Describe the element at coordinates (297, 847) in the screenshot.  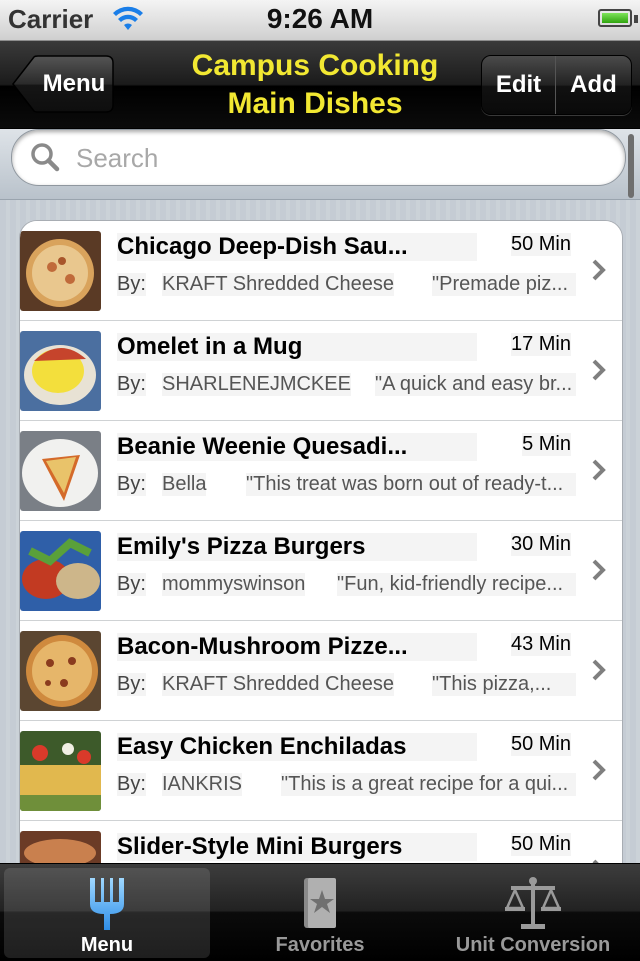
I see `recipe-title: Slider-Style Mini Burgers` at that location.